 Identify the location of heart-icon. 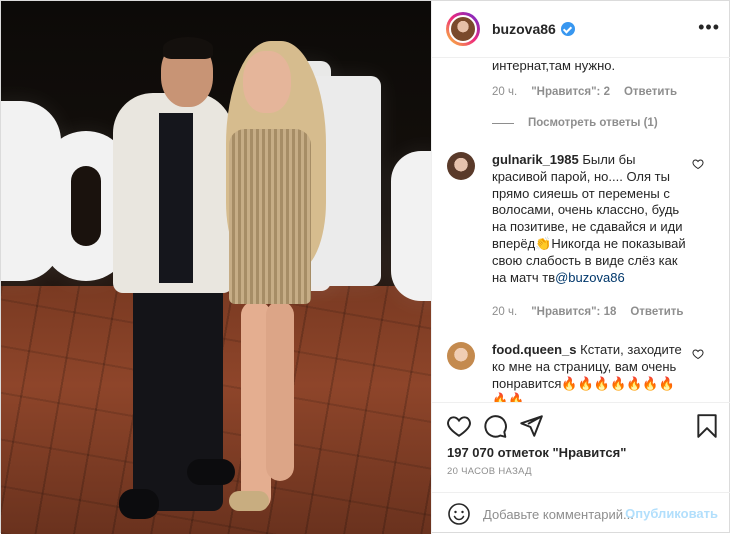
(459, 426).